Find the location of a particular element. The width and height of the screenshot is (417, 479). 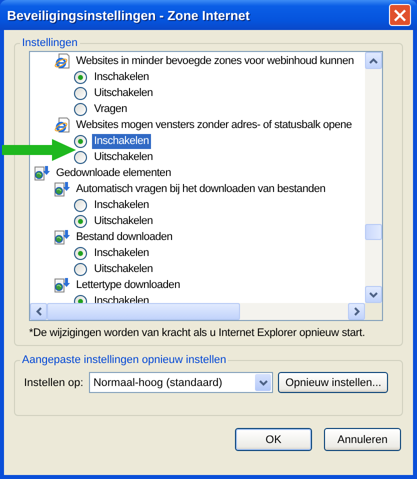

scroll-left-button is located at coordinates (38, 311).